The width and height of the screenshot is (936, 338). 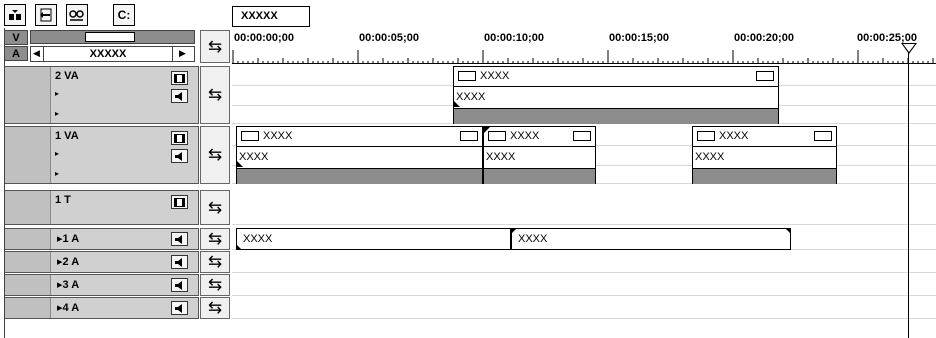 I want to click on video-patch-label: V, so click(x=16, y=37).